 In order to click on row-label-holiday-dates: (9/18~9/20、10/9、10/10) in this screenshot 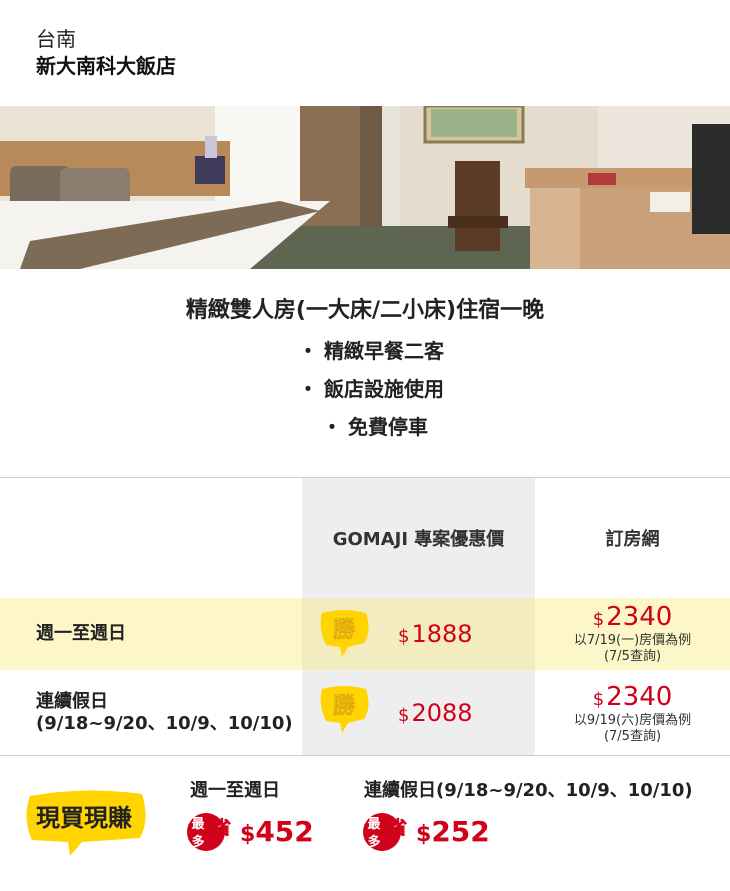, I will do `click(164, 723)`.